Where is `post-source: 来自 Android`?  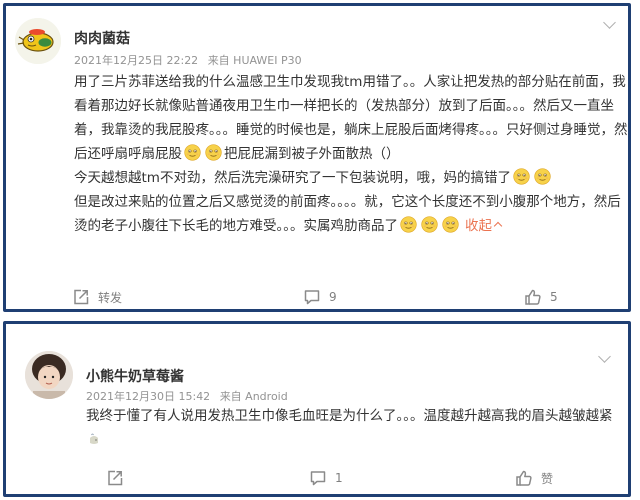 post-source: 来自 Android is located at coordinates (253, 396).